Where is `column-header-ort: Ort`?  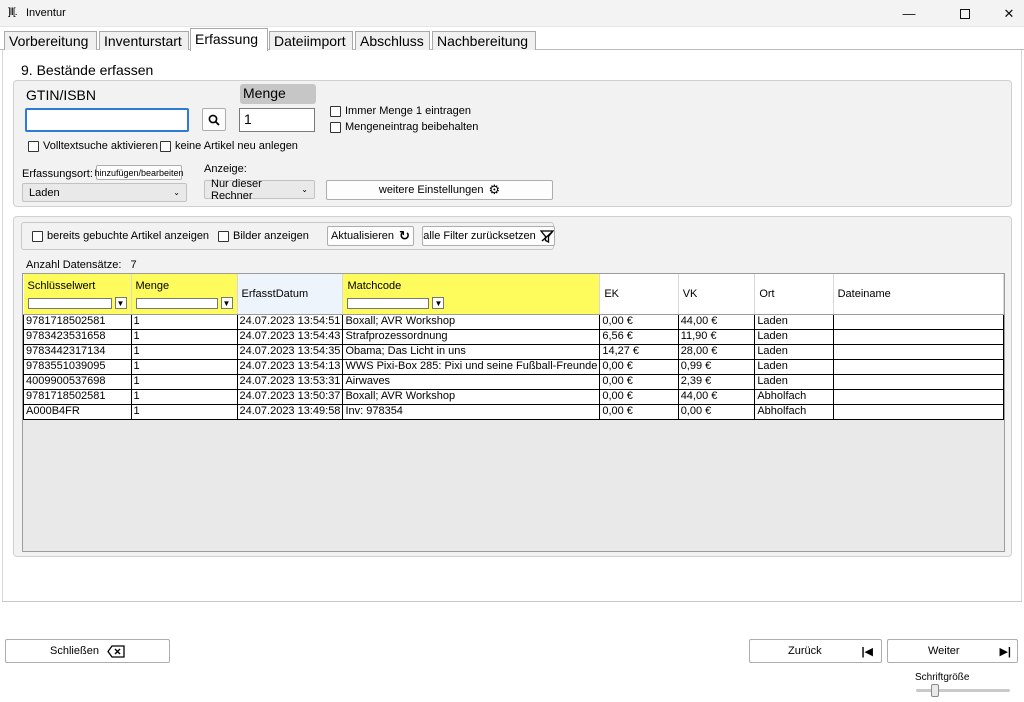
column-header-ort: Ort is located at coordinates (794, 294).